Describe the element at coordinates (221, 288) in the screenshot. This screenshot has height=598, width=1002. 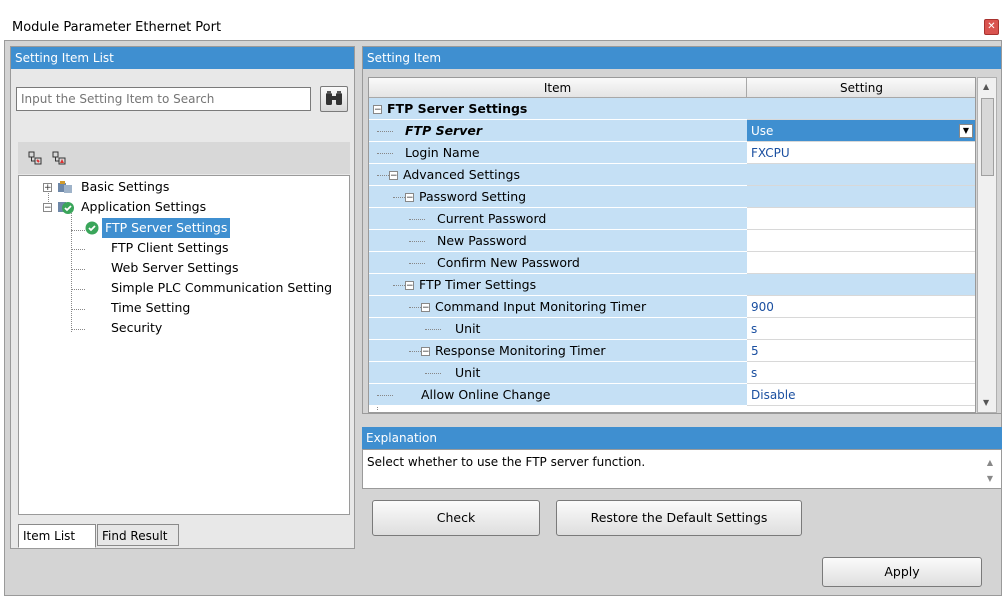
I see `tree-item-simple-plc-communication: Simple PLC Communication Setting` at that location.